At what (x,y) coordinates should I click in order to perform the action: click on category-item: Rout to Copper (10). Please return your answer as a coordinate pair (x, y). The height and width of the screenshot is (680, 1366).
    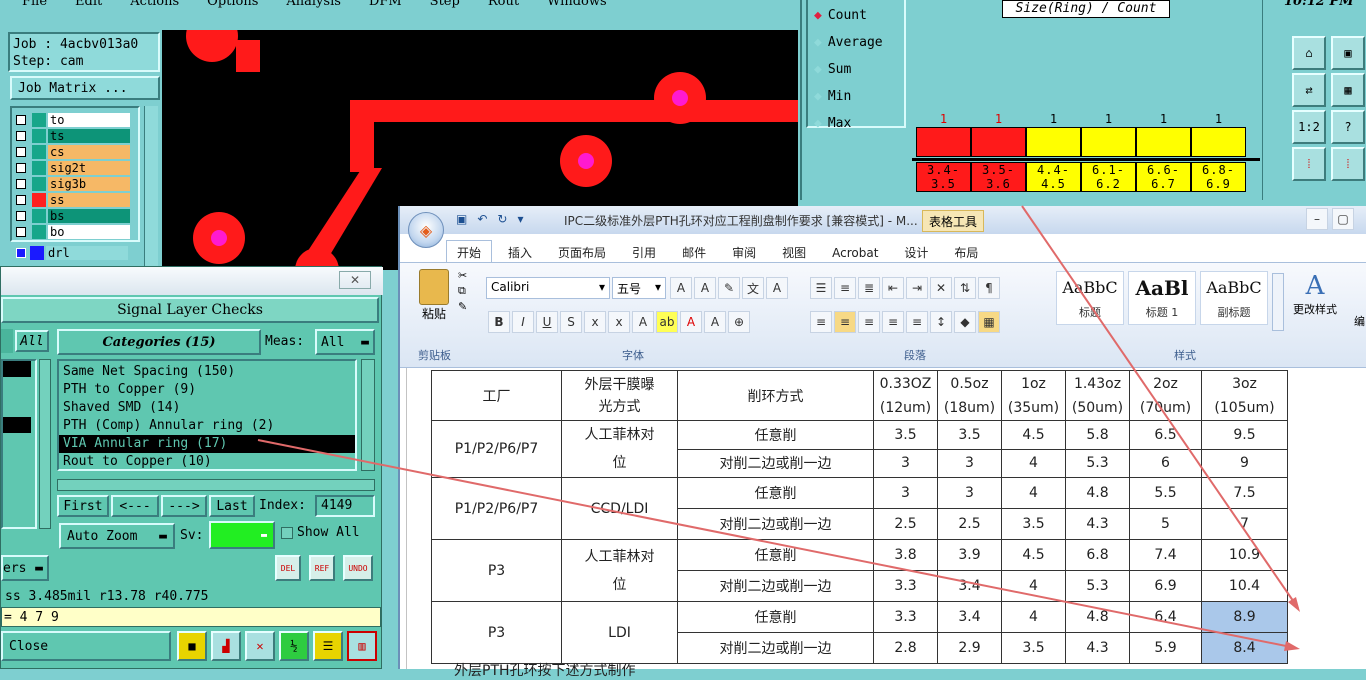
    Looking at the image, I should click on (207, 462).